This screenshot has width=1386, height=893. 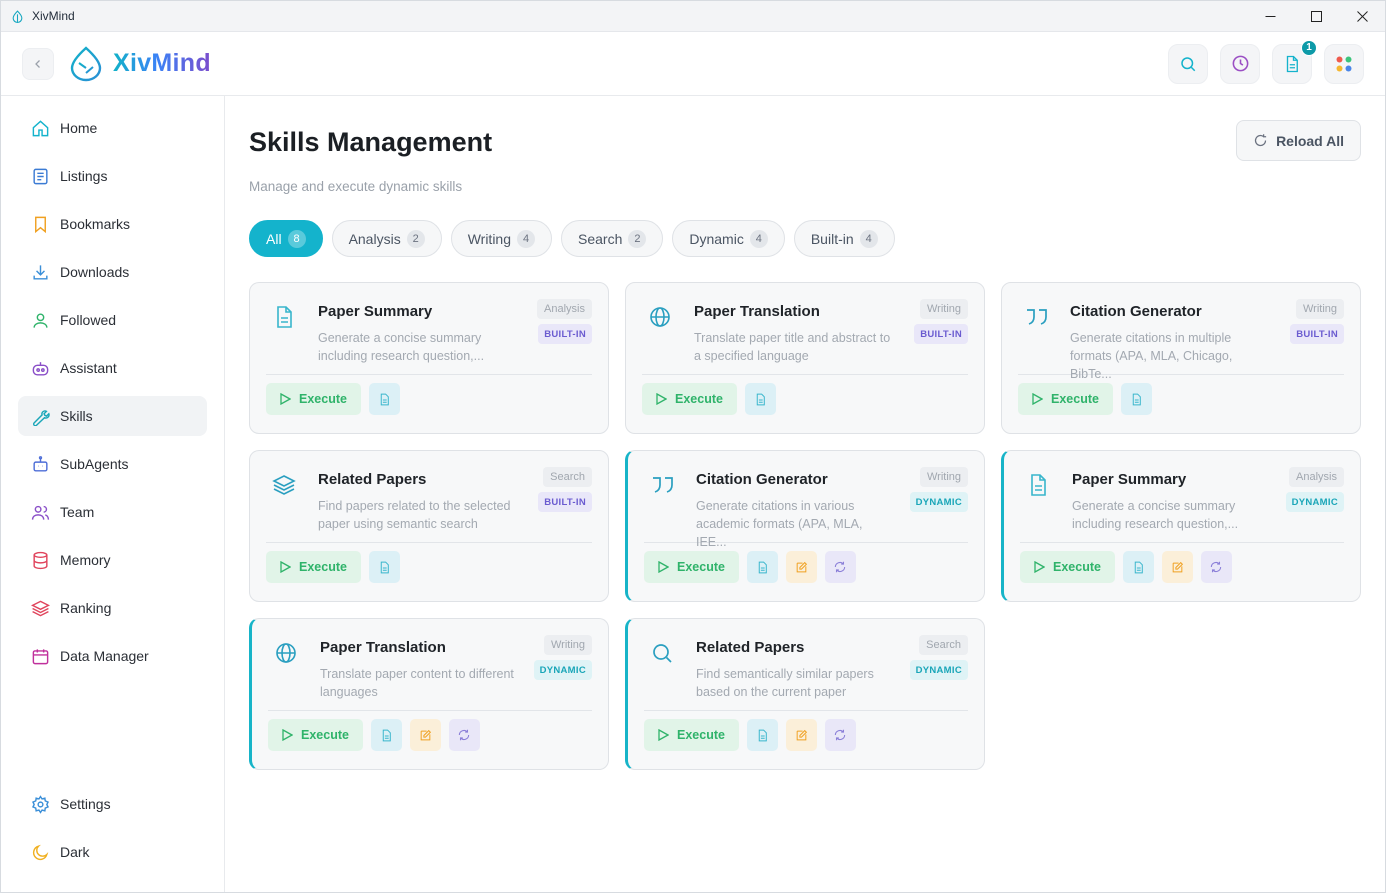 What do you see at coordinates (757, 311) in the screenshot?
I see `skill-title: Paper Translation` at bounding box center [757, 311].